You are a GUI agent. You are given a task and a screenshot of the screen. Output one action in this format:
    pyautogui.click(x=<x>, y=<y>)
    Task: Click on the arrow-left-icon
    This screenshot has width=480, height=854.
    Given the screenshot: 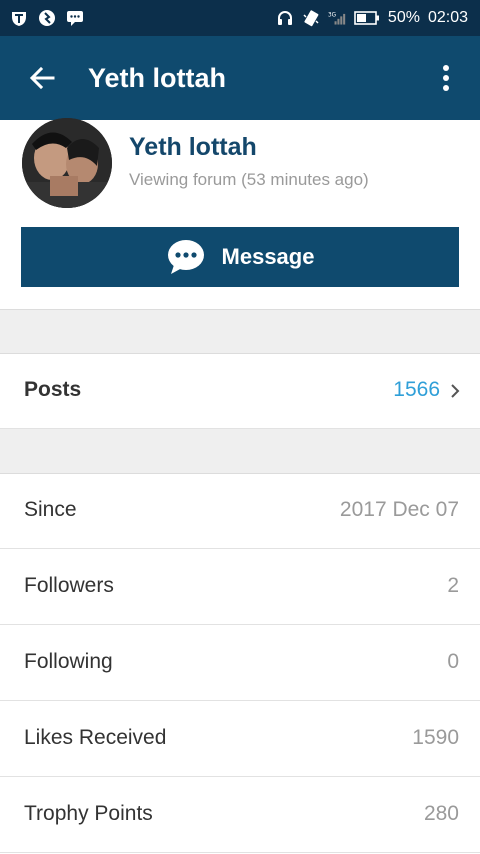 What is the action you would take?
    pyautogui.click(x=42, y=78)
    